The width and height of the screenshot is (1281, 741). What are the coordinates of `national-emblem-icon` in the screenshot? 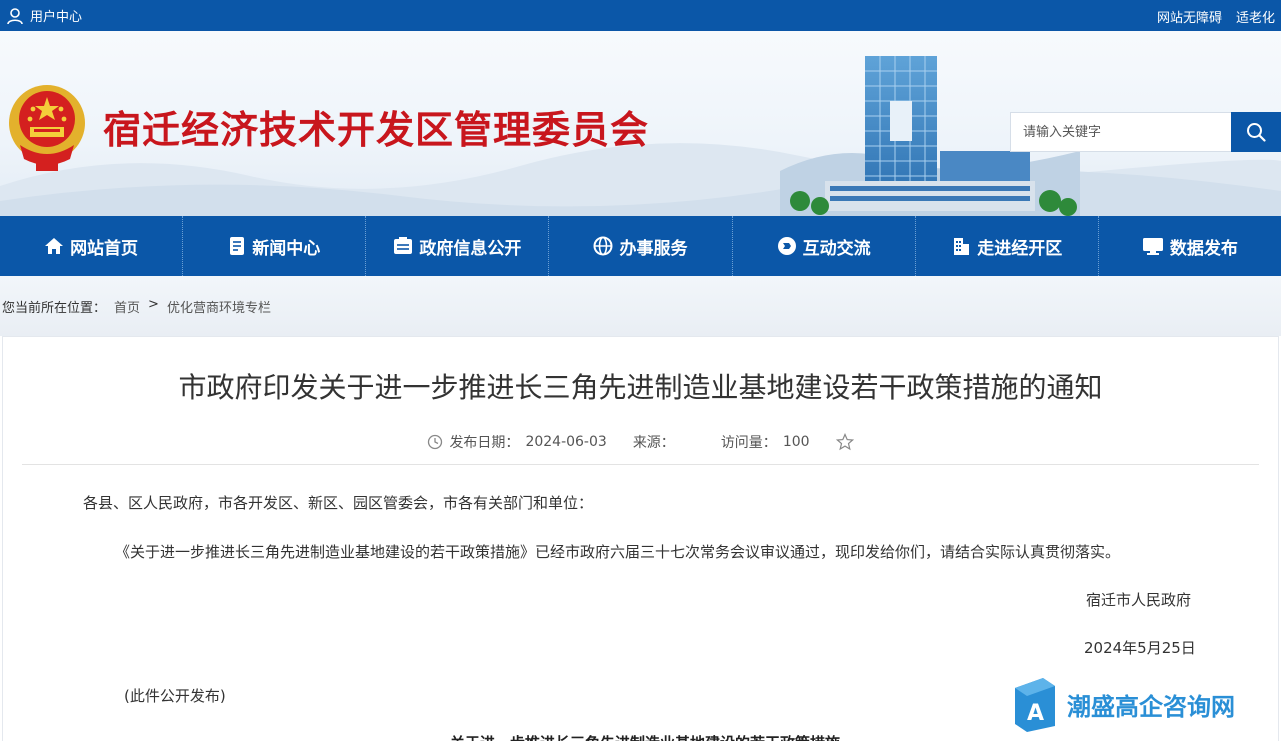 It's located at (47, 128).